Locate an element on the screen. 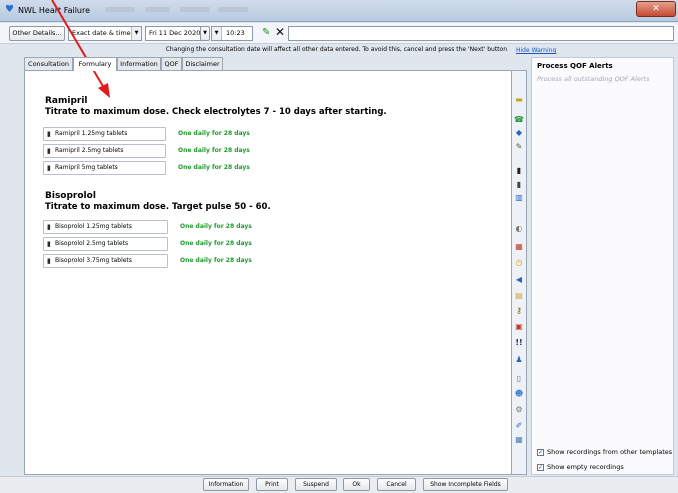 This screenshot has height=493, width=678. date-type-value: Exact date & time is located at coordinates (101, 33).